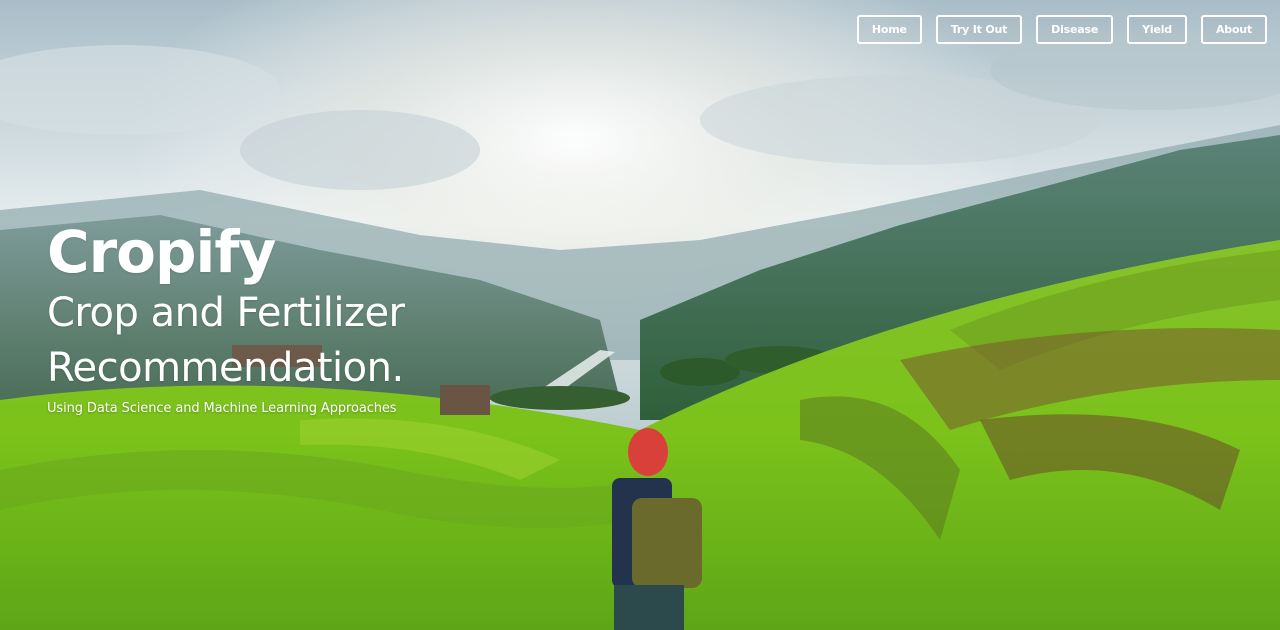 The image size is (1280, 630). I want to click on hero-subtitle-line2: Recommendation., so click(225, 368).